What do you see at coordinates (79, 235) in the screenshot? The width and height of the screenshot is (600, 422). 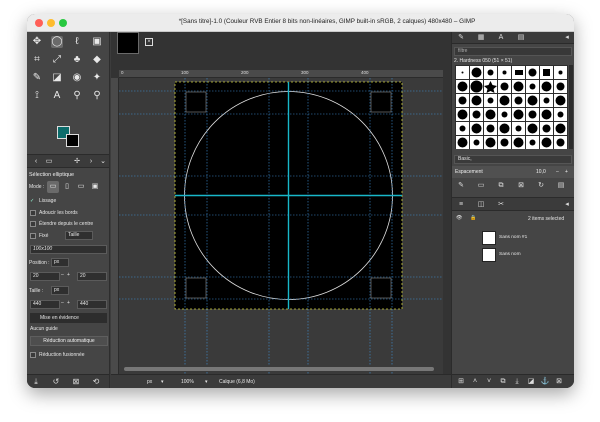 I see `fixed-mode-select: Taille` at bounding box center [79, 235].